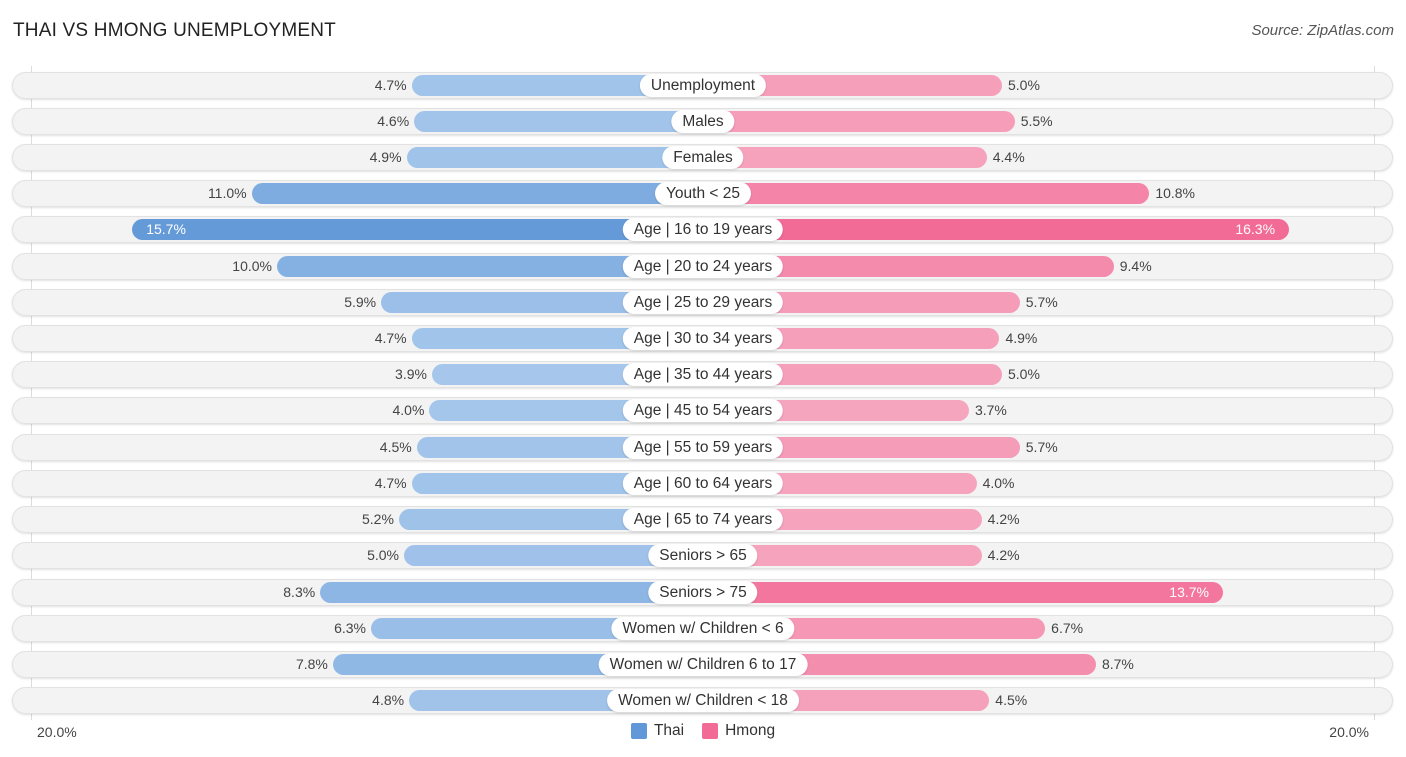 The image size is (1406, 757). Describe the element at coordinates (388, 700) in the screenshot. I see `value-label-thai: 4.8%` at that location.